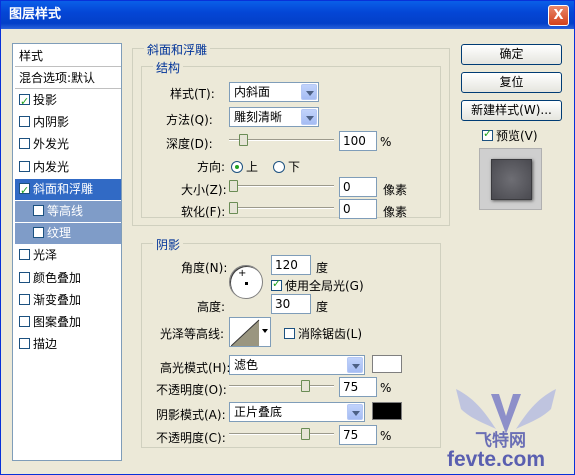  I want to click on direction-label: 方向:, so click(211, 167).